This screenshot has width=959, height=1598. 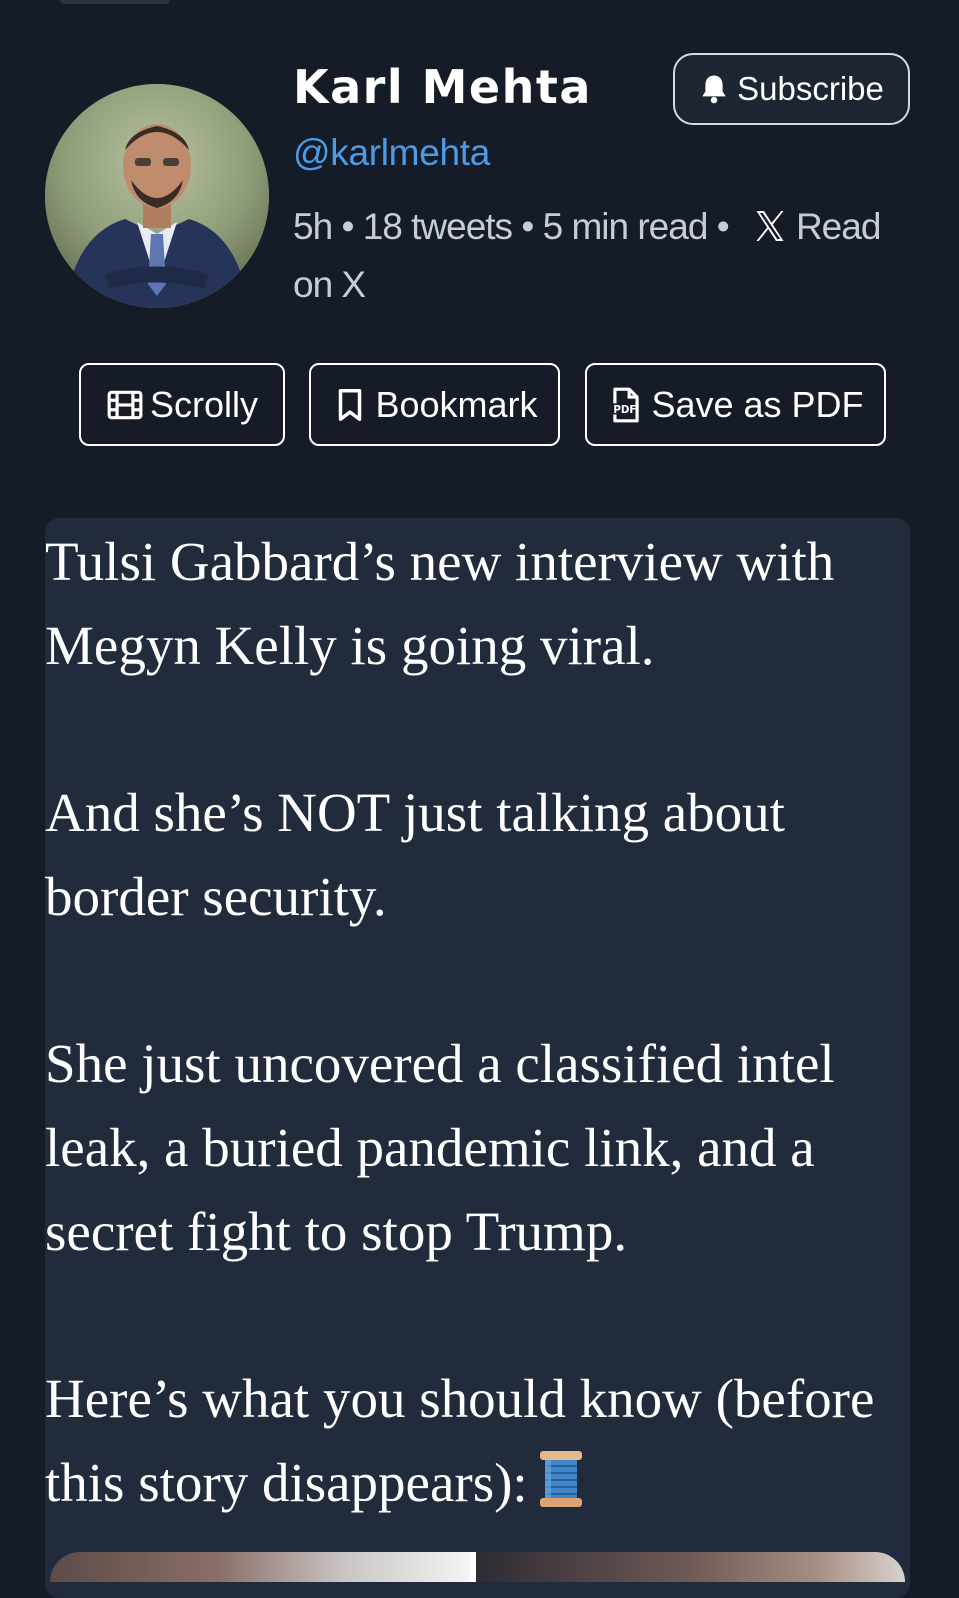 What do you see at coordinates (770, 226) in the screenshot?
I see `x-logo-icon` at bounding box center [770, 226].